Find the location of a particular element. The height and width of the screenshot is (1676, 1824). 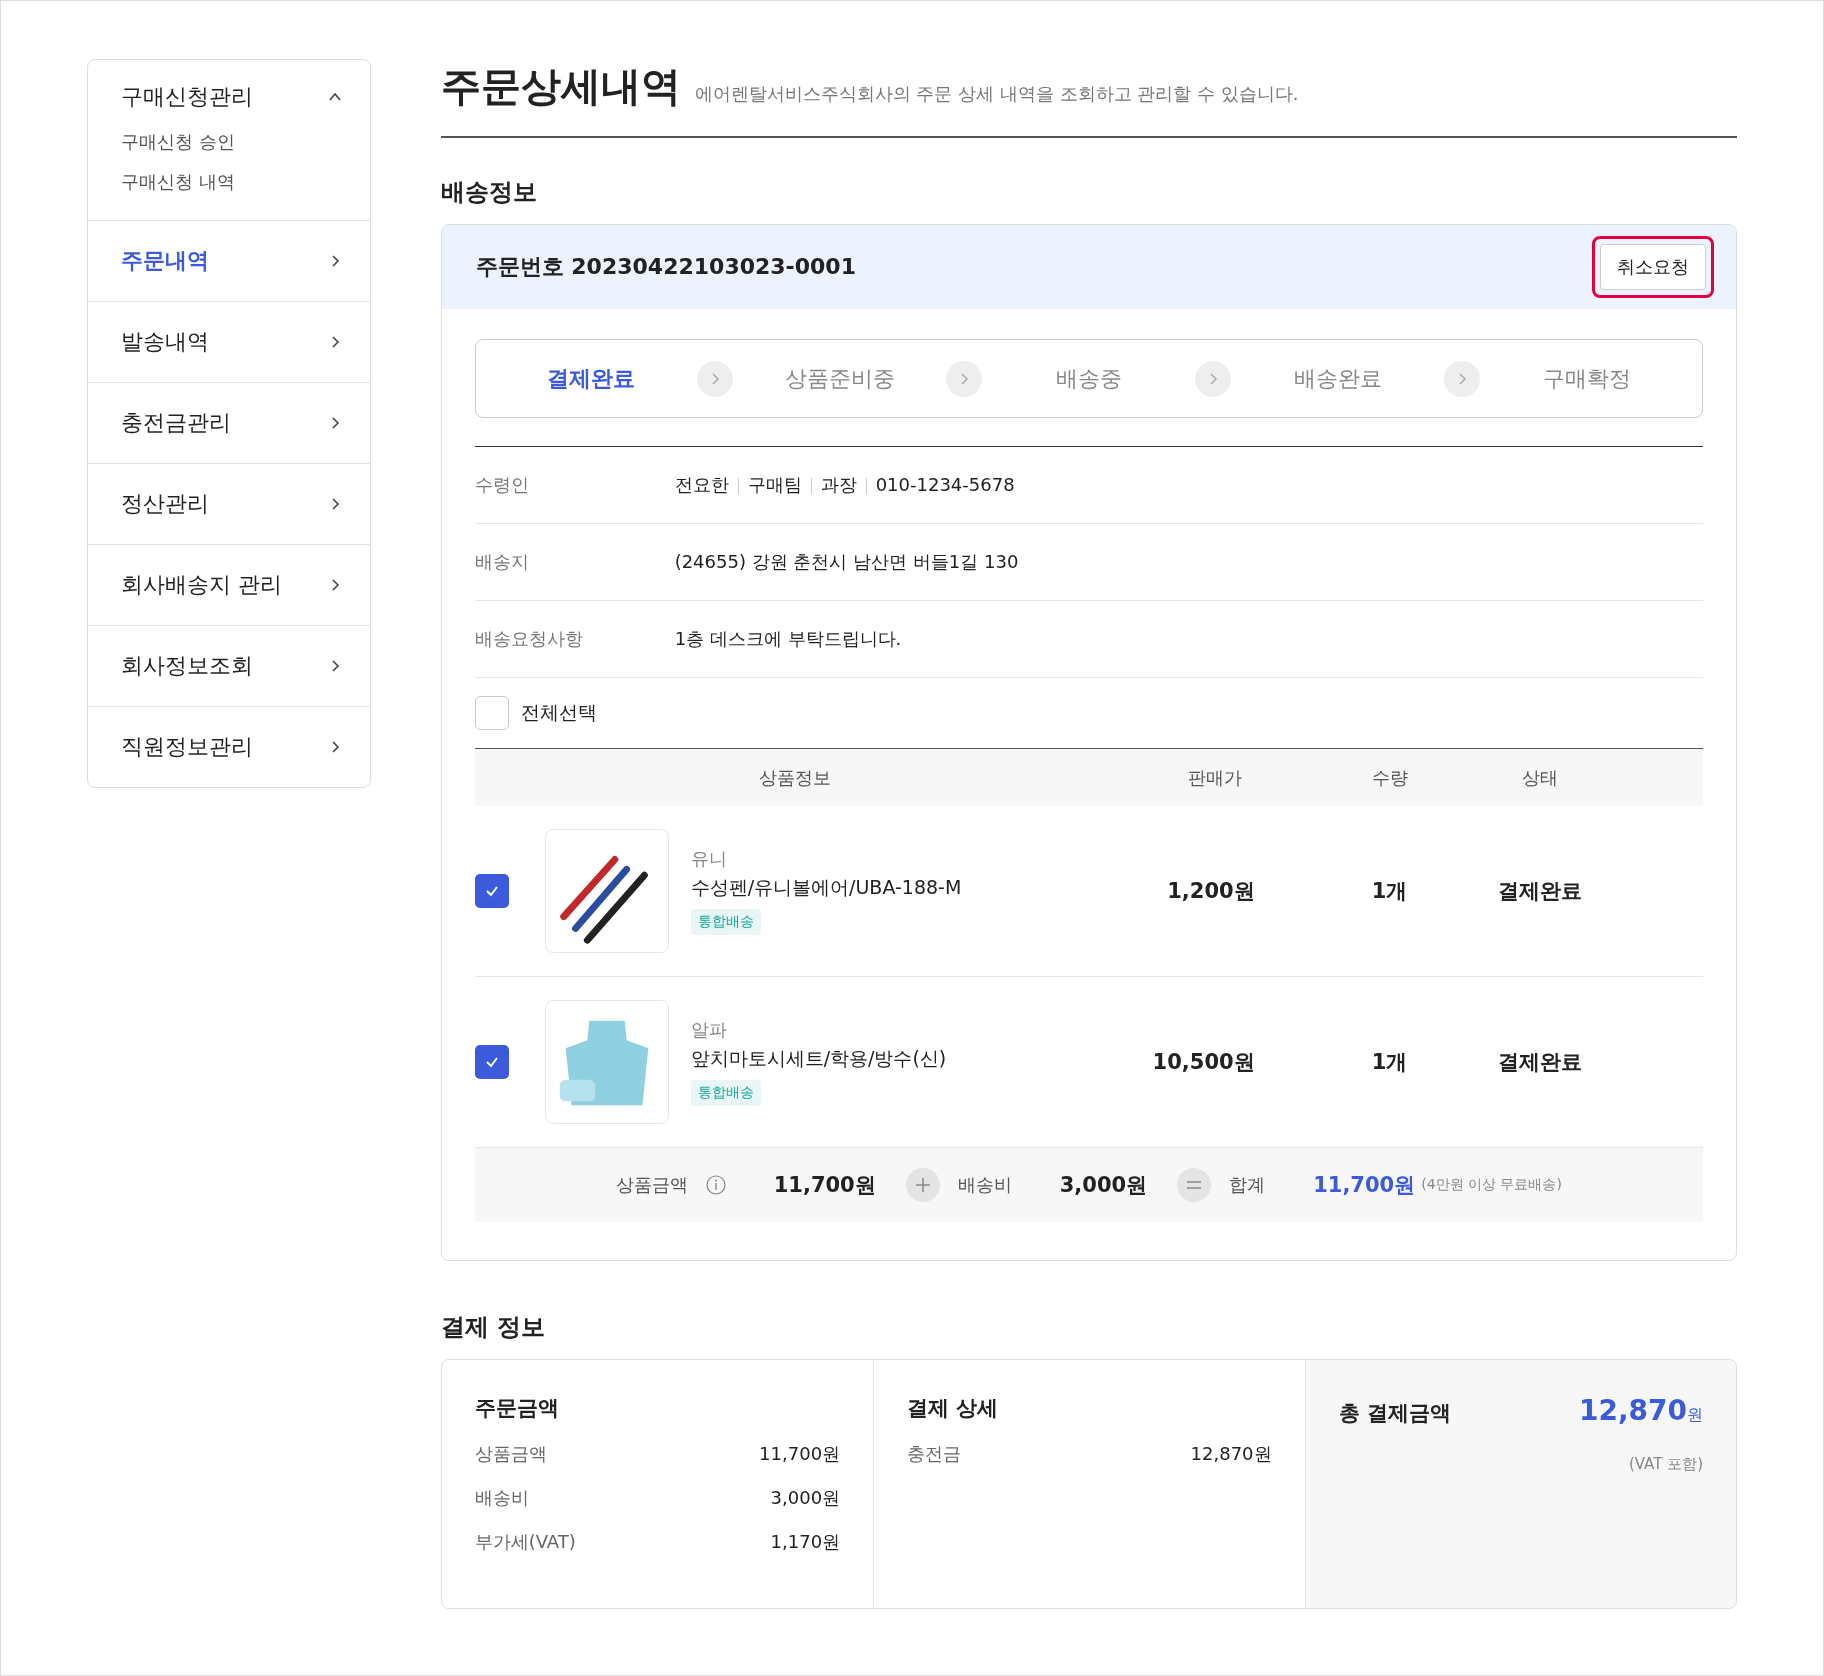

page-subtitle: 에어렌탈서비스주식회사의 주문 상세 내역을 조회하고 관리할 수 있습니다. is located at coordinates (996, 94).